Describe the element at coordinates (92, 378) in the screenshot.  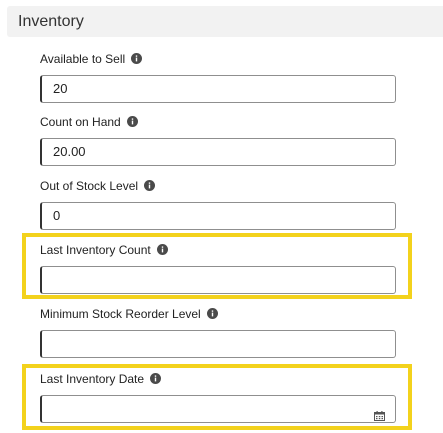
I see `last-inventory-date-label: Last Inventory Date` at that location.